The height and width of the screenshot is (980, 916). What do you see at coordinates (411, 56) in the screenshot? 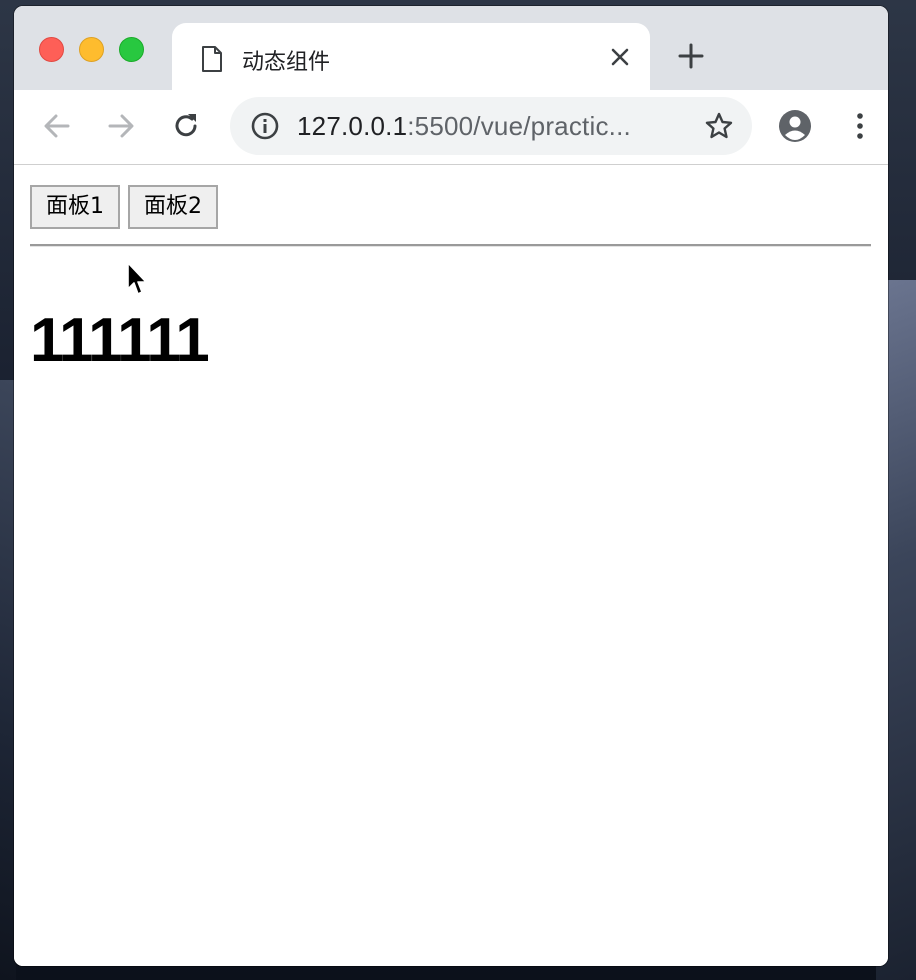
I see `tab-active: 动态组件` at bounding box center [411, 56].